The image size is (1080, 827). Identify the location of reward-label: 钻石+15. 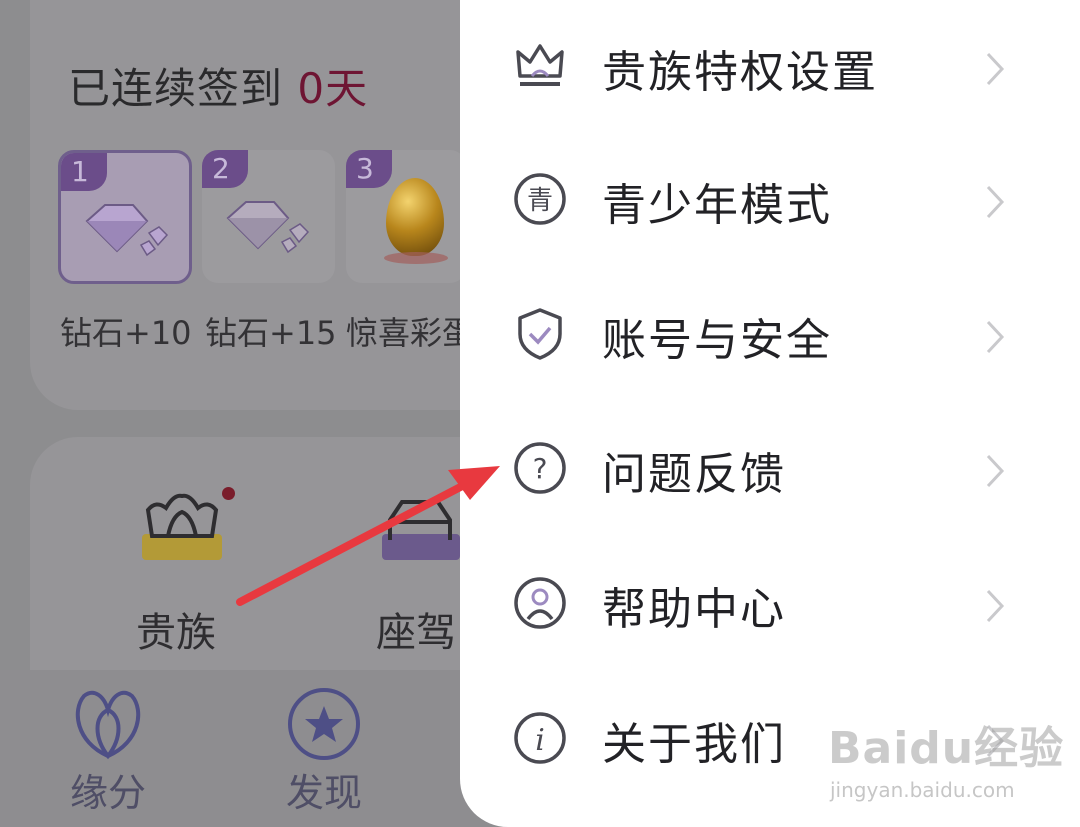
(271, 333).